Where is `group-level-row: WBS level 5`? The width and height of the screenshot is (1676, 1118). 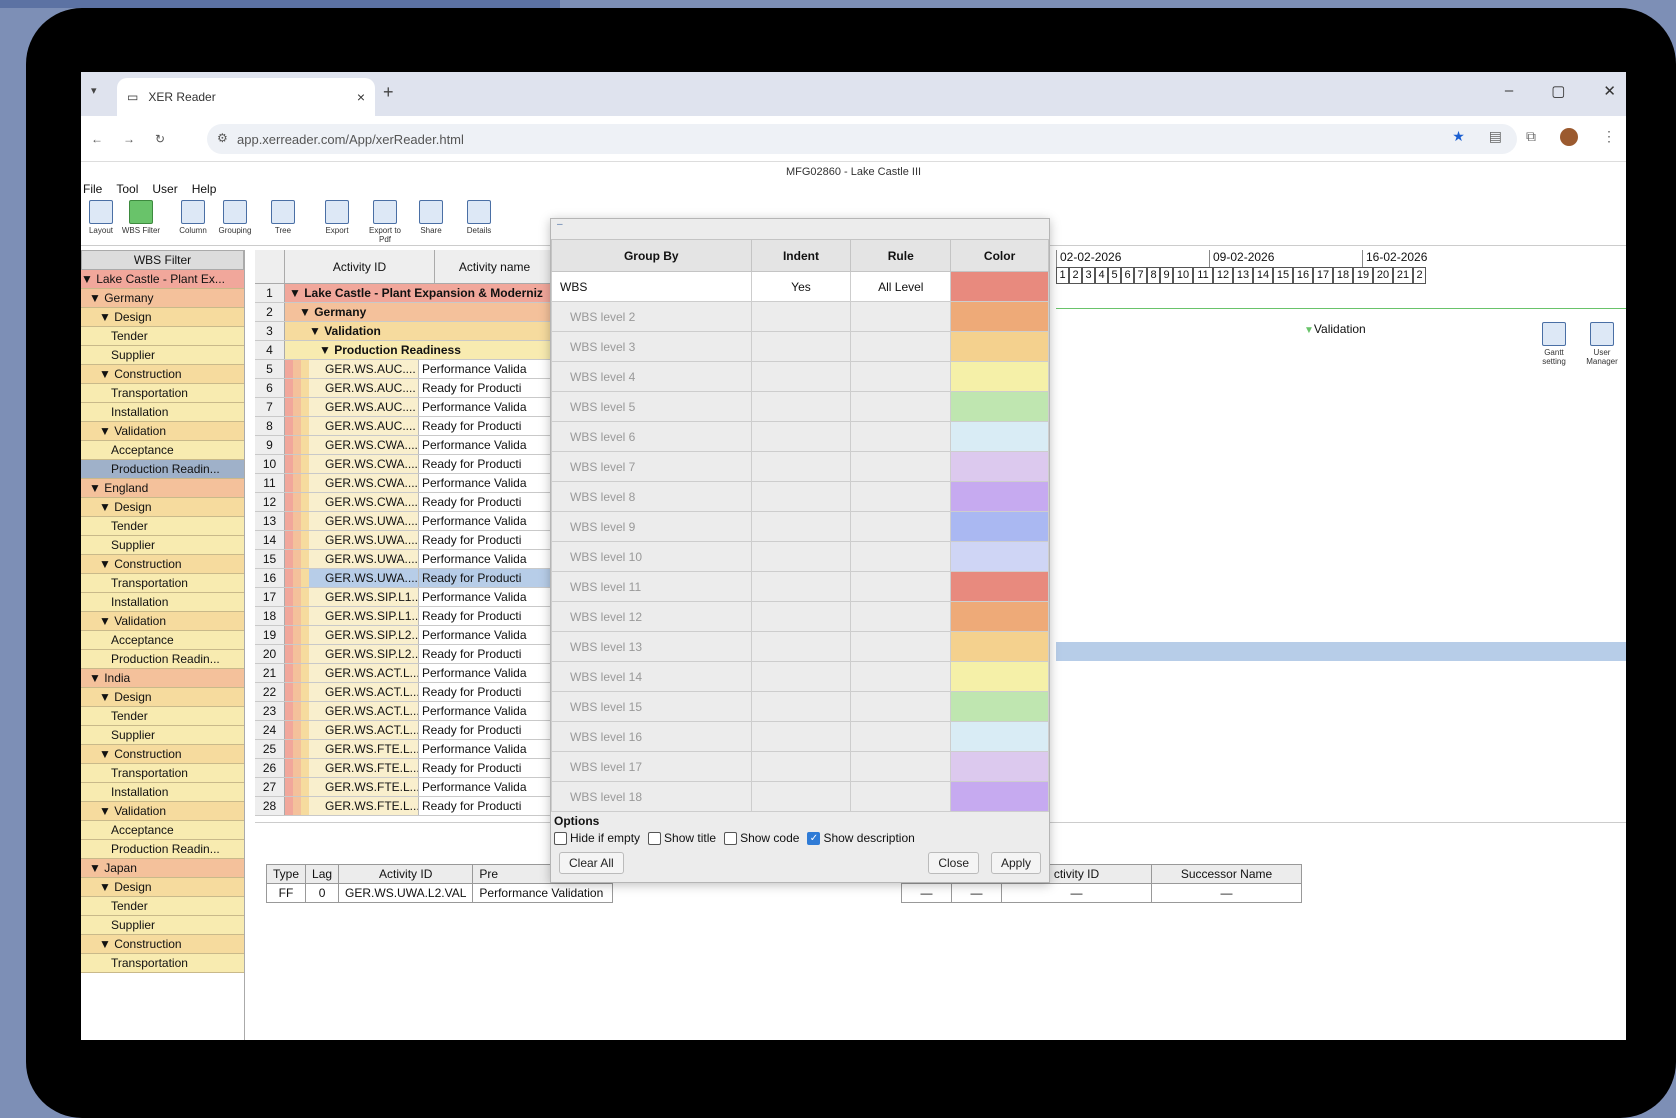
group-level-row: WBS level 5 is located at coordinates (800, 406).